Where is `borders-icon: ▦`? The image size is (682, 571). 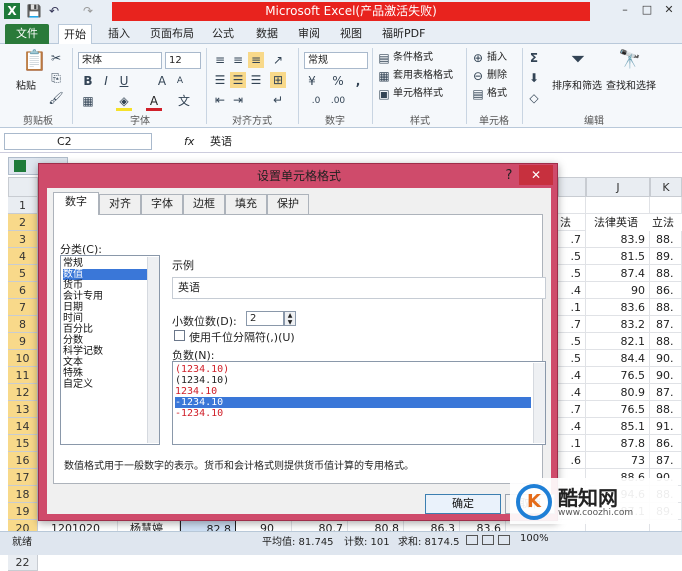
borders-icon: ▦ is located at coordinates (88, 101).